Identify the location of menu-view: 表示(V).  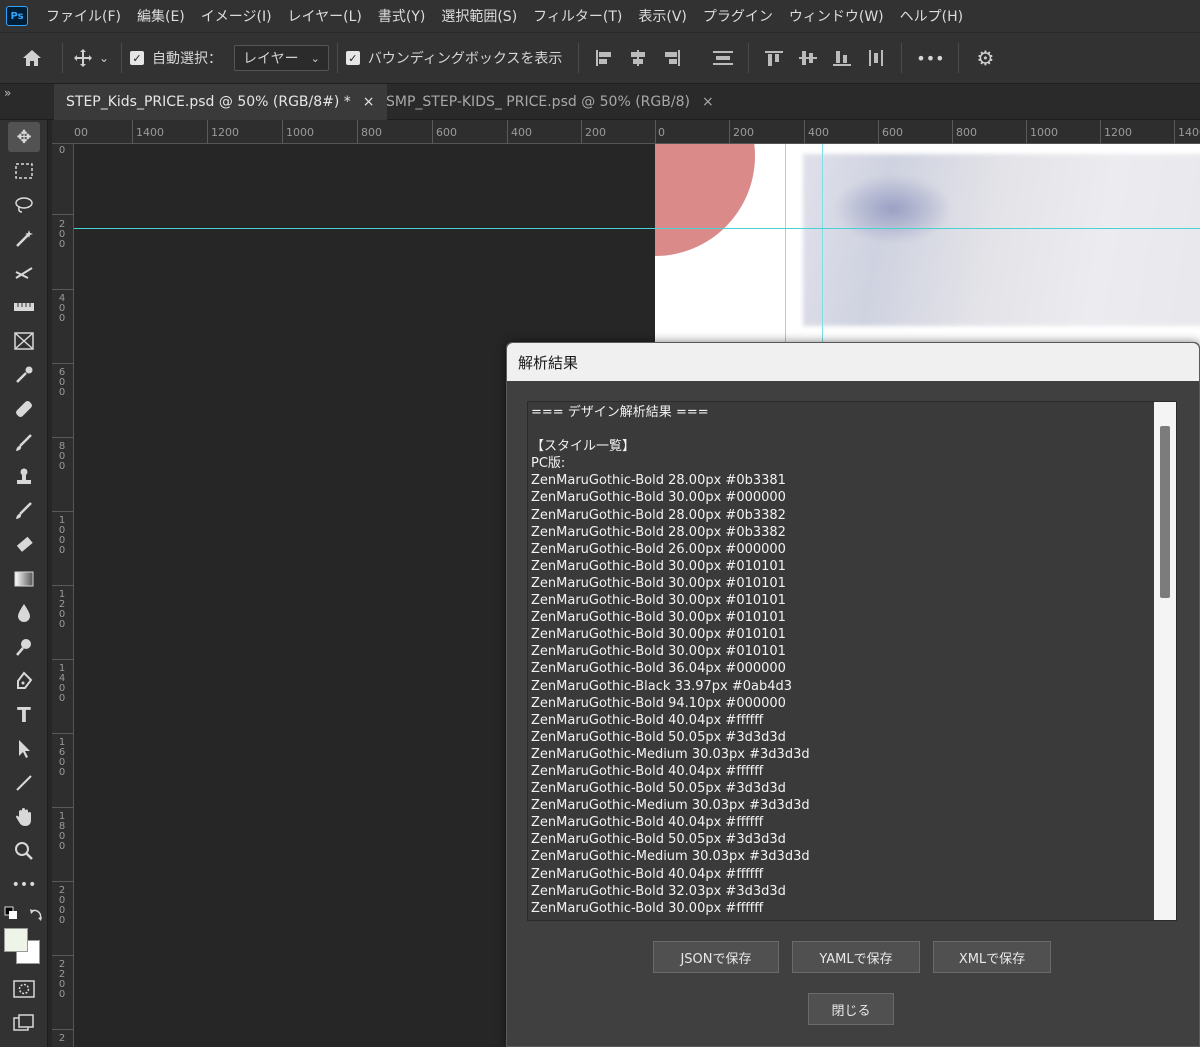
(662, 16).